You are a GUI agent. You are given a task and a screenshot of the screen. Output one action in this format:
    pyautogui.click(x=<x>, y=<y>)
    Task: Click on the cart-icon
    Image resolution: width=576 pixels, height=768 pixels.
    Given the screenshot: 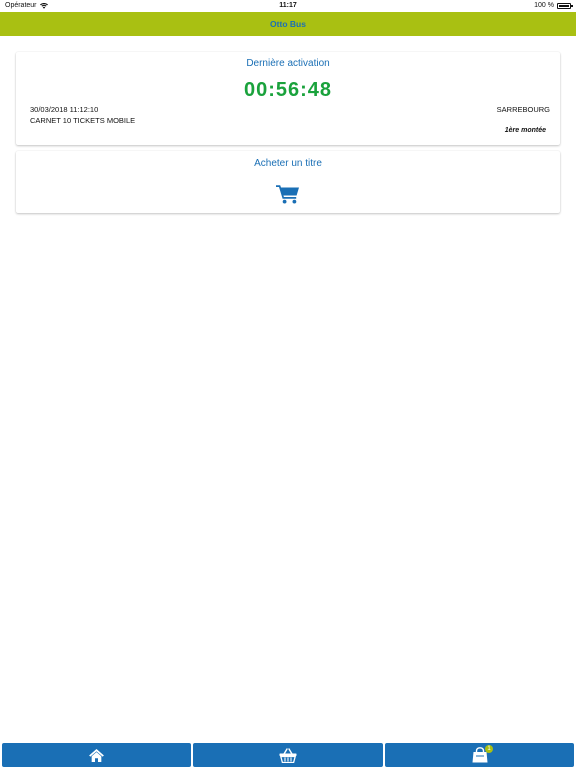 What is the action you would take?
    pyautogui.click(x=288, y=194)
    